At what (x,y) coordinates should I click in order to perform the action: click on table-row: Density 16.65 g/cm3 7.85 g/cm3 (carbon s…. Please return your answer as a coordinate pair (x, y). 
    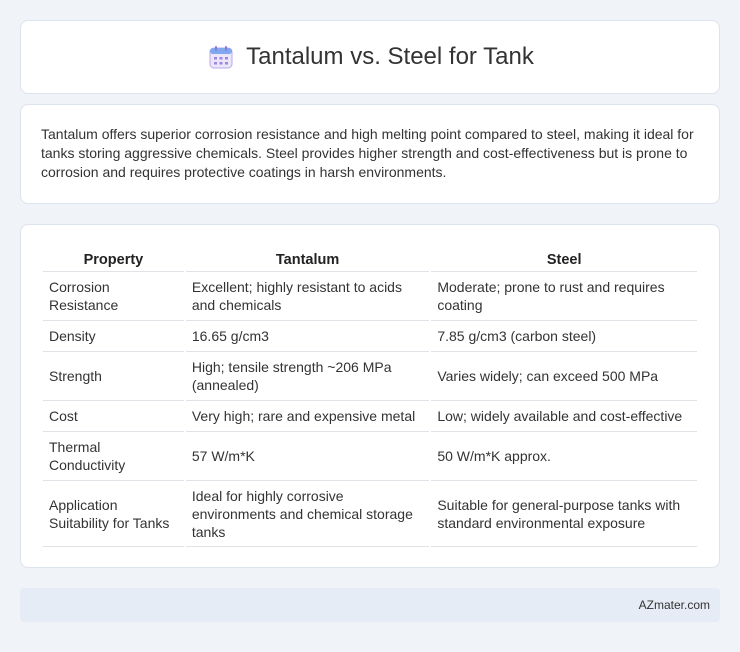
    Looking at the image, I should click on (370, 335).